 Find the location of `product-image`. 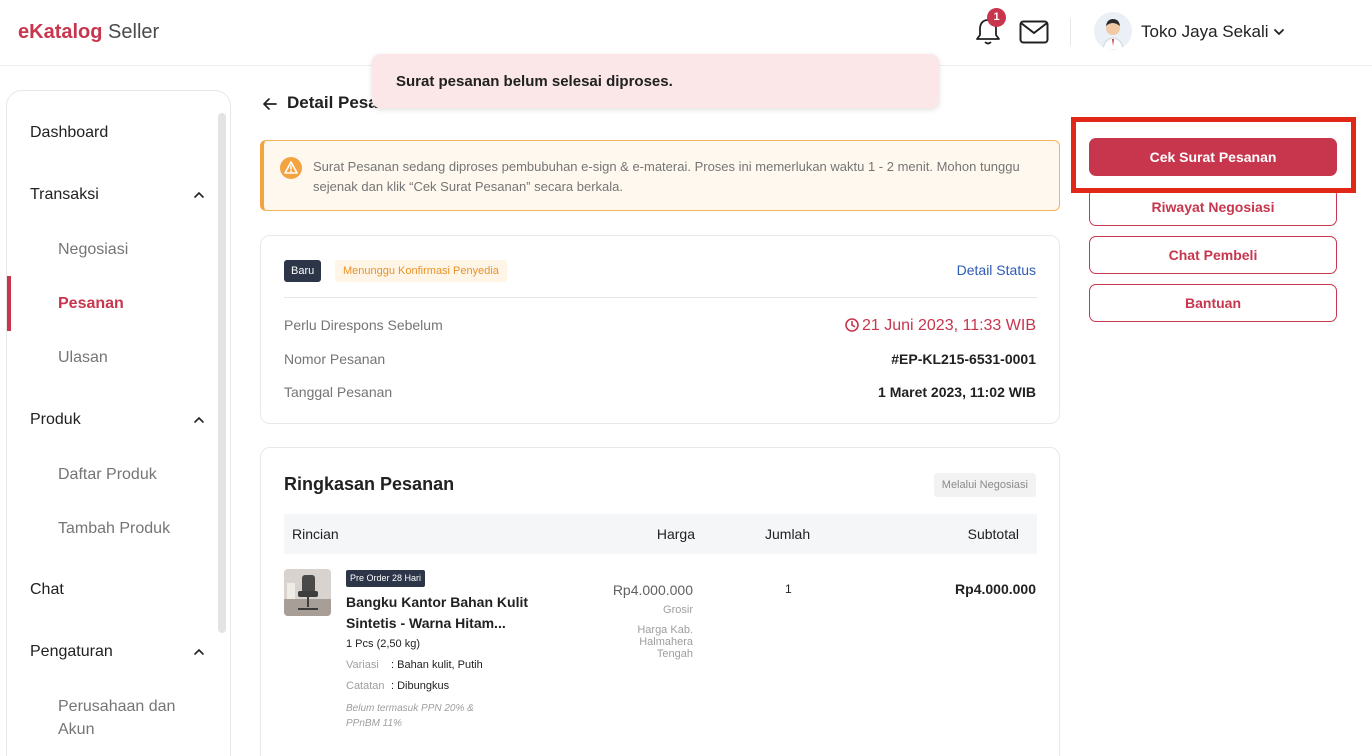

product-image is located at coordinates (307, 592).